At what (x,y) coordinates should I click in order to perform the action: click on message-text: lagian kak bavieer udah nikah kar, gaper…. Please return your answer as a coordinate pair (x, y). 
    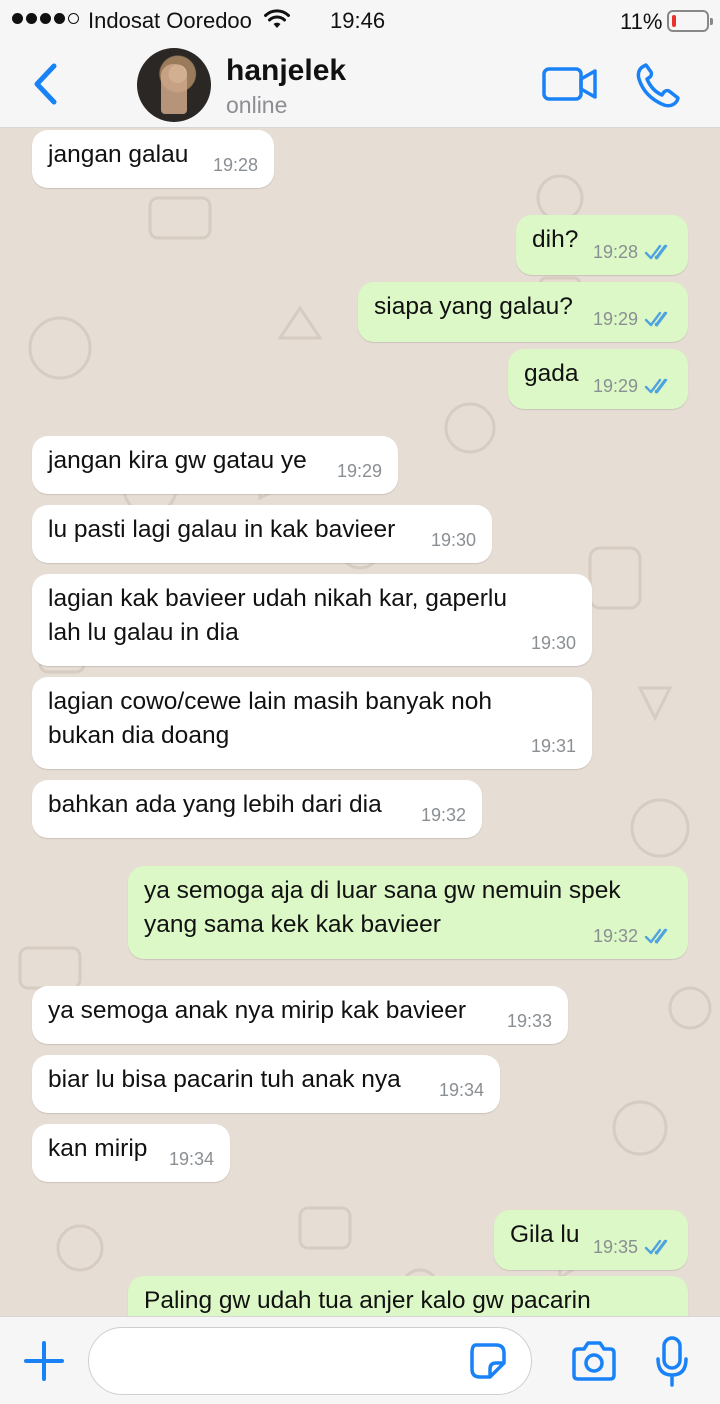
    Looking at the image, I should click on (278, 598).